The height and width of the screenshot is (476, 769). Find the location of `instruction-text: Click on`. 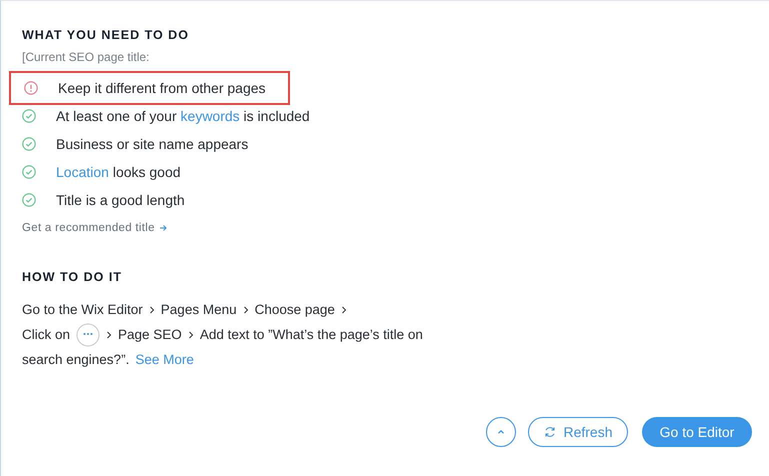

instruction-text: Click on is located at coordinates (46, 334).